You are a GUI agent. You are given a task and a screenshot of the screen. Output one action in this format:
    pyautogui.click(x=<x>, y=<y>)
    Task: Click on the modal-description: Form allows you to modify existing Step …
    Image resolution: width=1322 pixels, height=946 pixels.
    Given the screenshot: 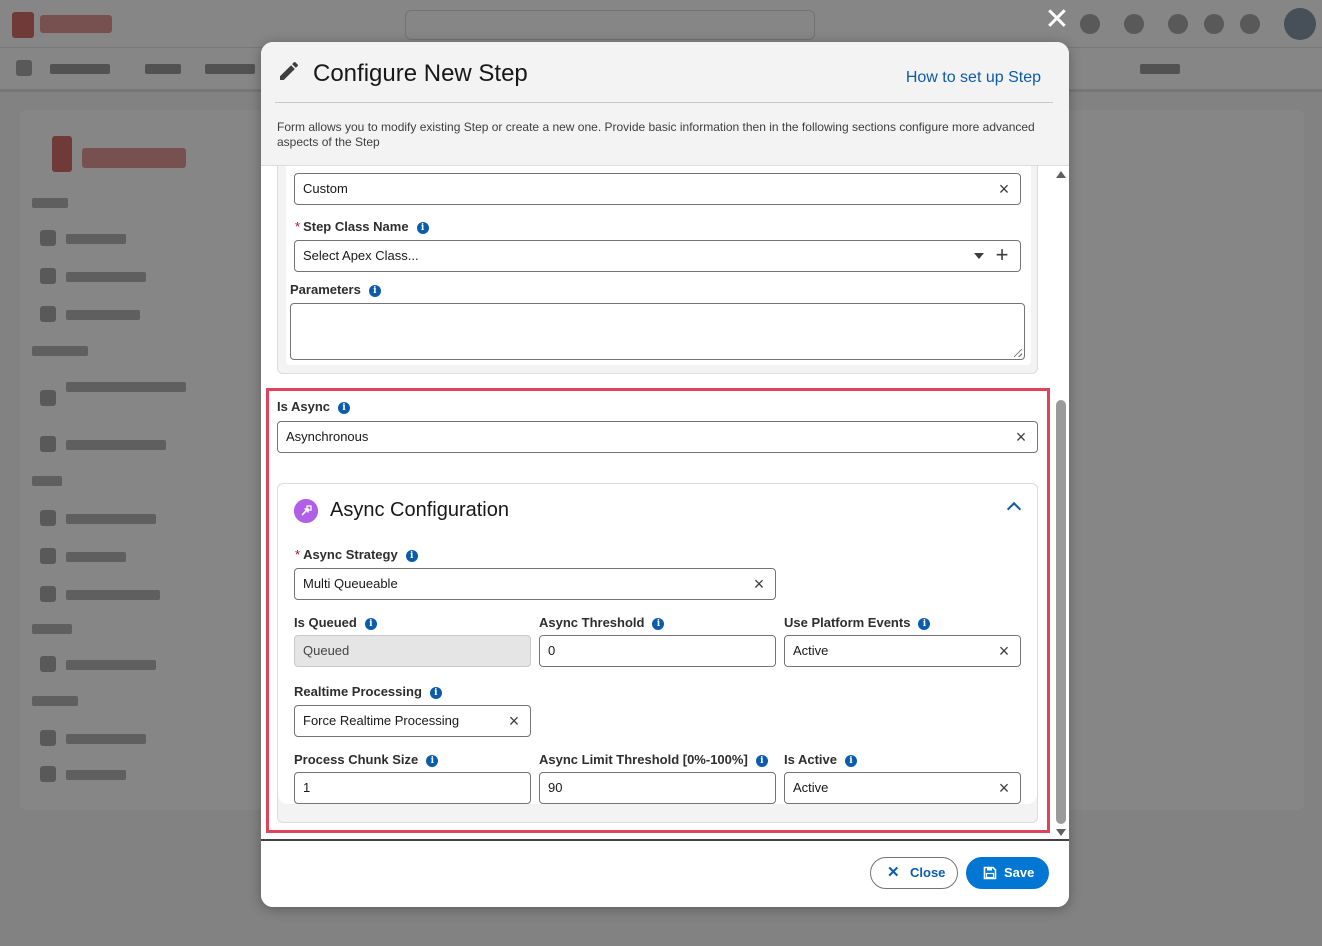 What is the action you would take?
    pyautogui.click(x=656, y=134)
    